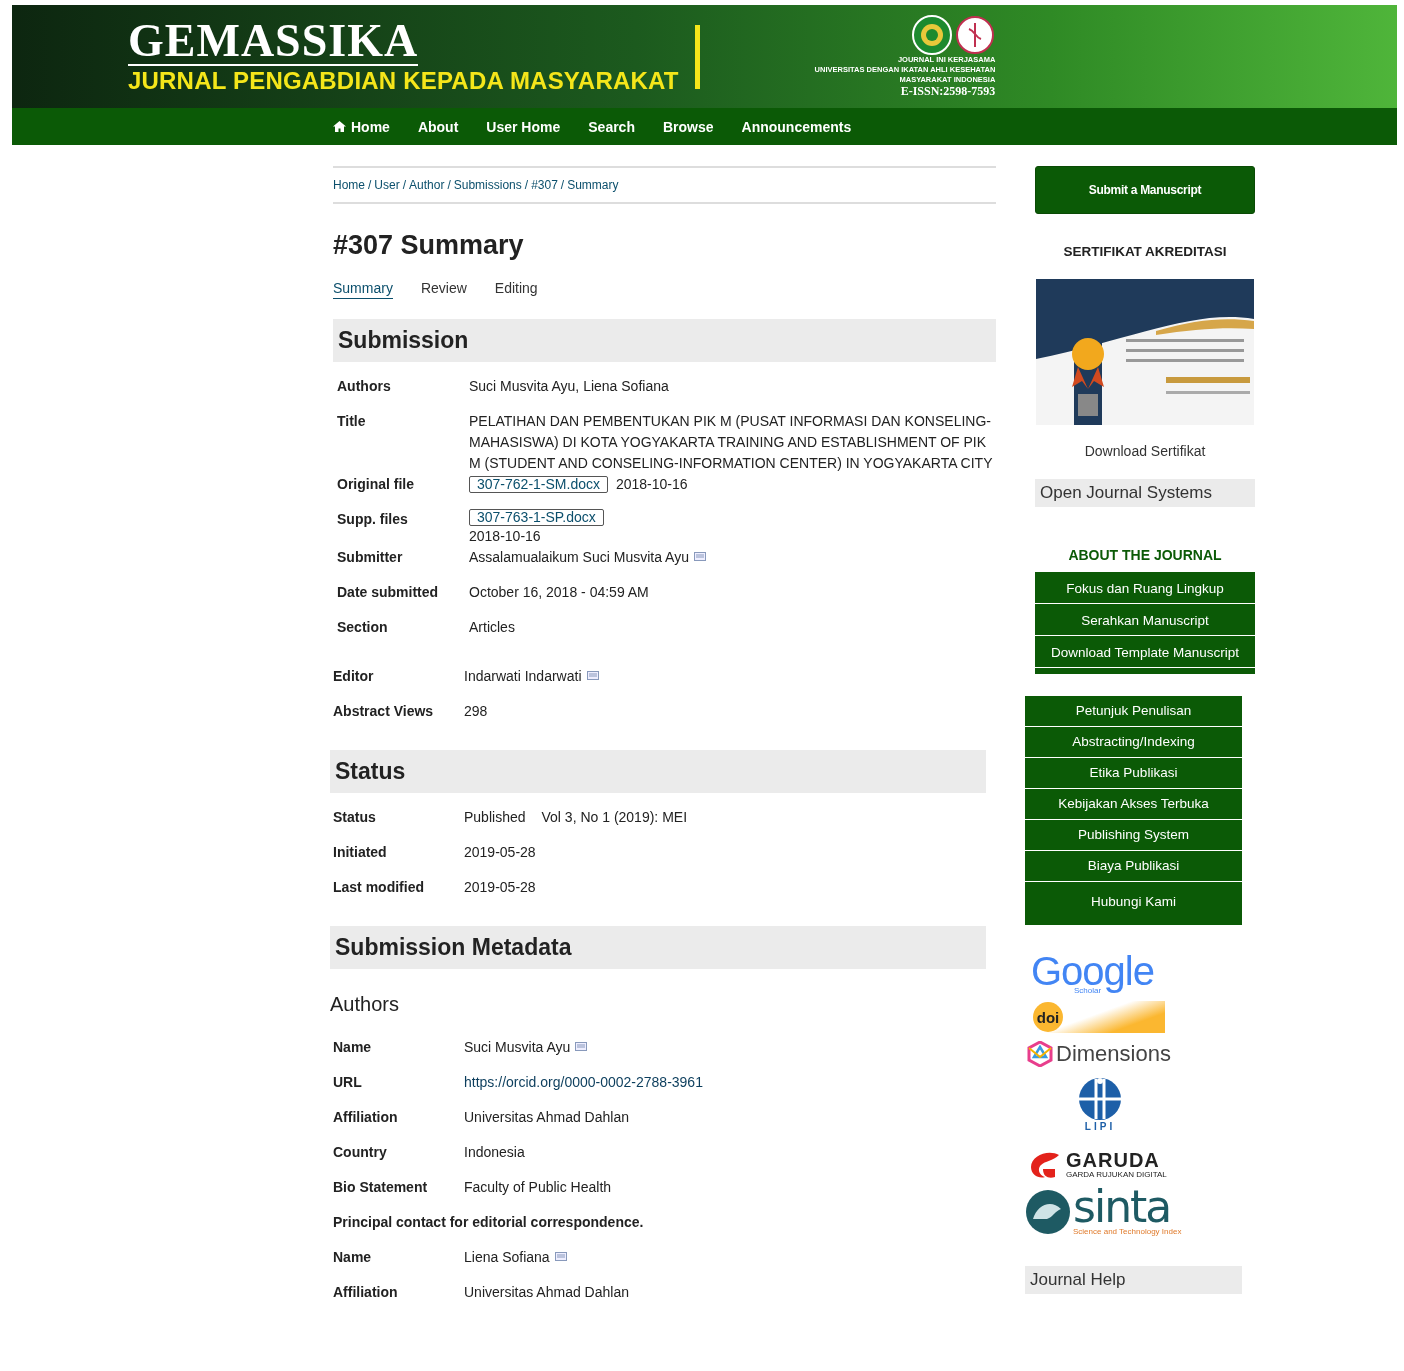 This screenshot has height=1371, width=1404. Describe the element at coordinates (536, 517) in the screenshot. I see `file-link: 307-763-1-SP.docx` at that location.